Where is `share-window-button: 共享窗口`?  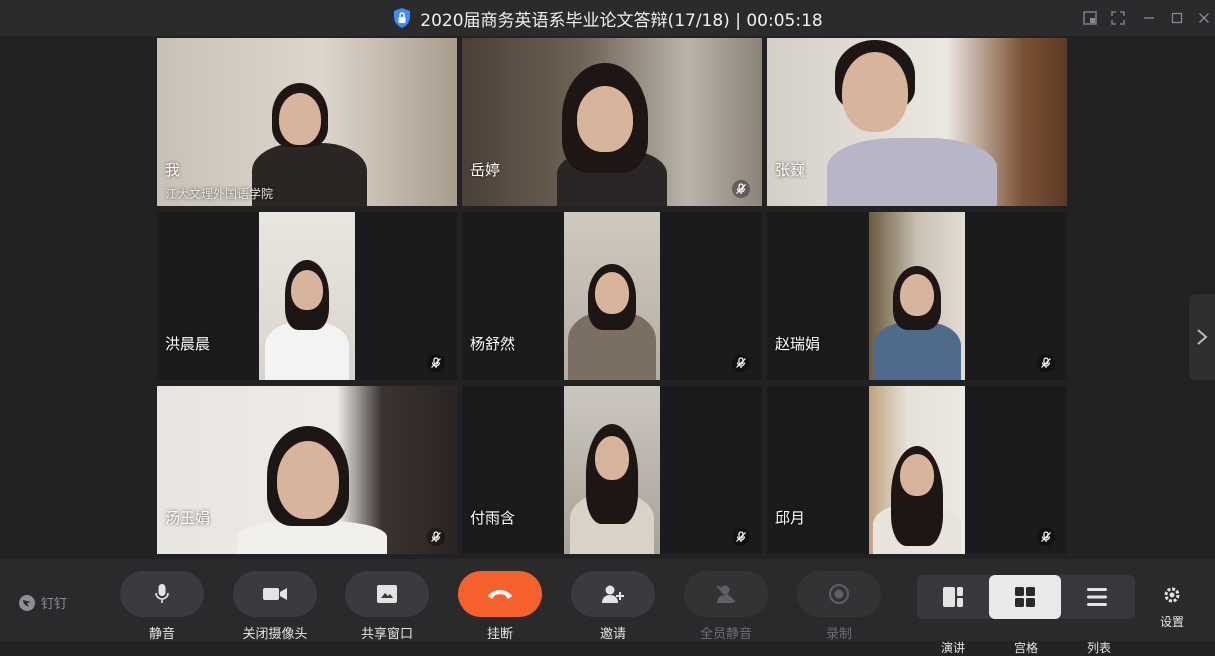 share-window-button: 共享窗口 is located at coordinates (387, 606).